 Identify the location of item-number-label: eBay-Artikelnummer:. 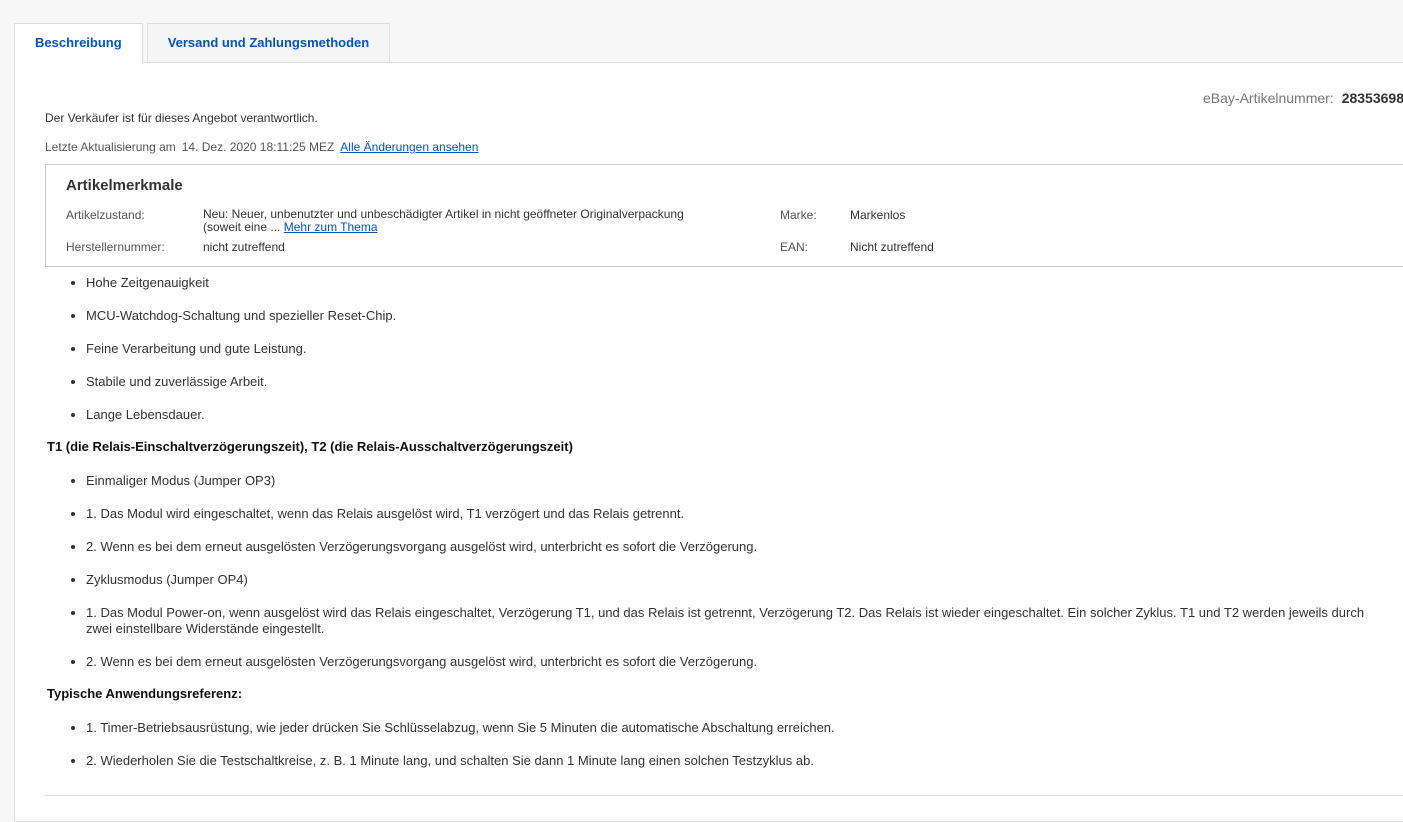
(1268, 98).